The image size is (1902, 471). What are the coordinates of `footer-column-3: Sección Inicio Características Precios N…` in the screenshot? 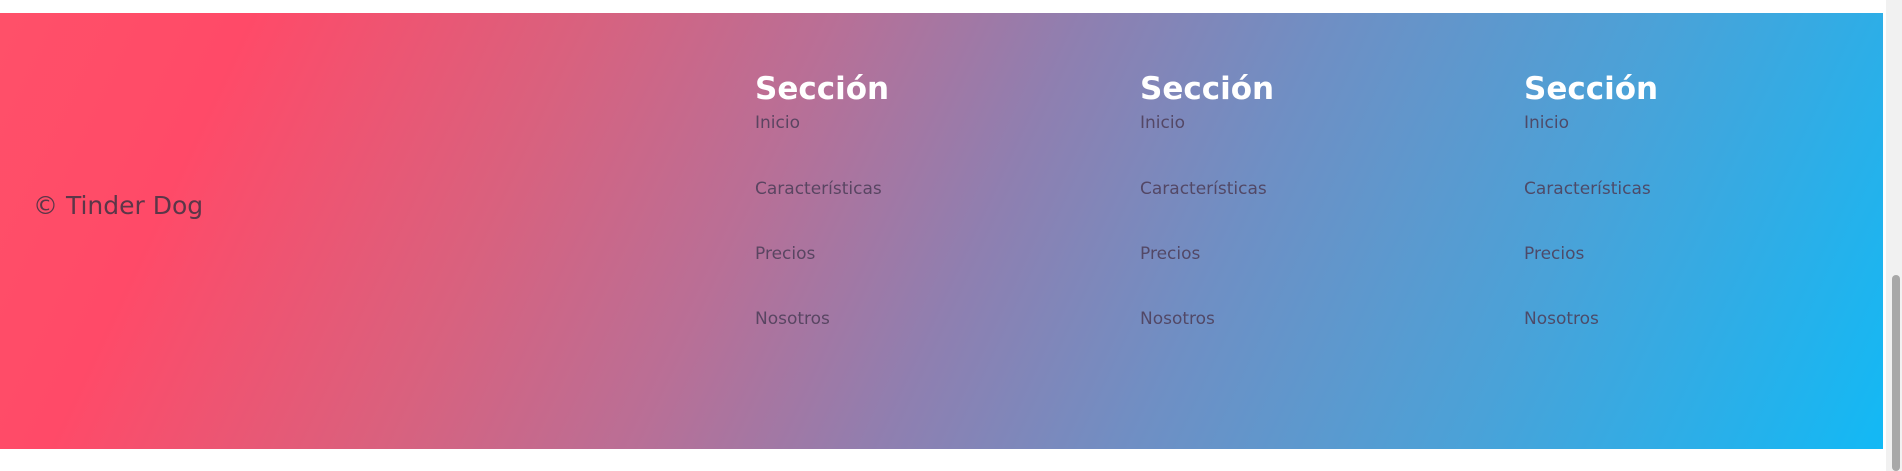 It's located at (1674, 199).